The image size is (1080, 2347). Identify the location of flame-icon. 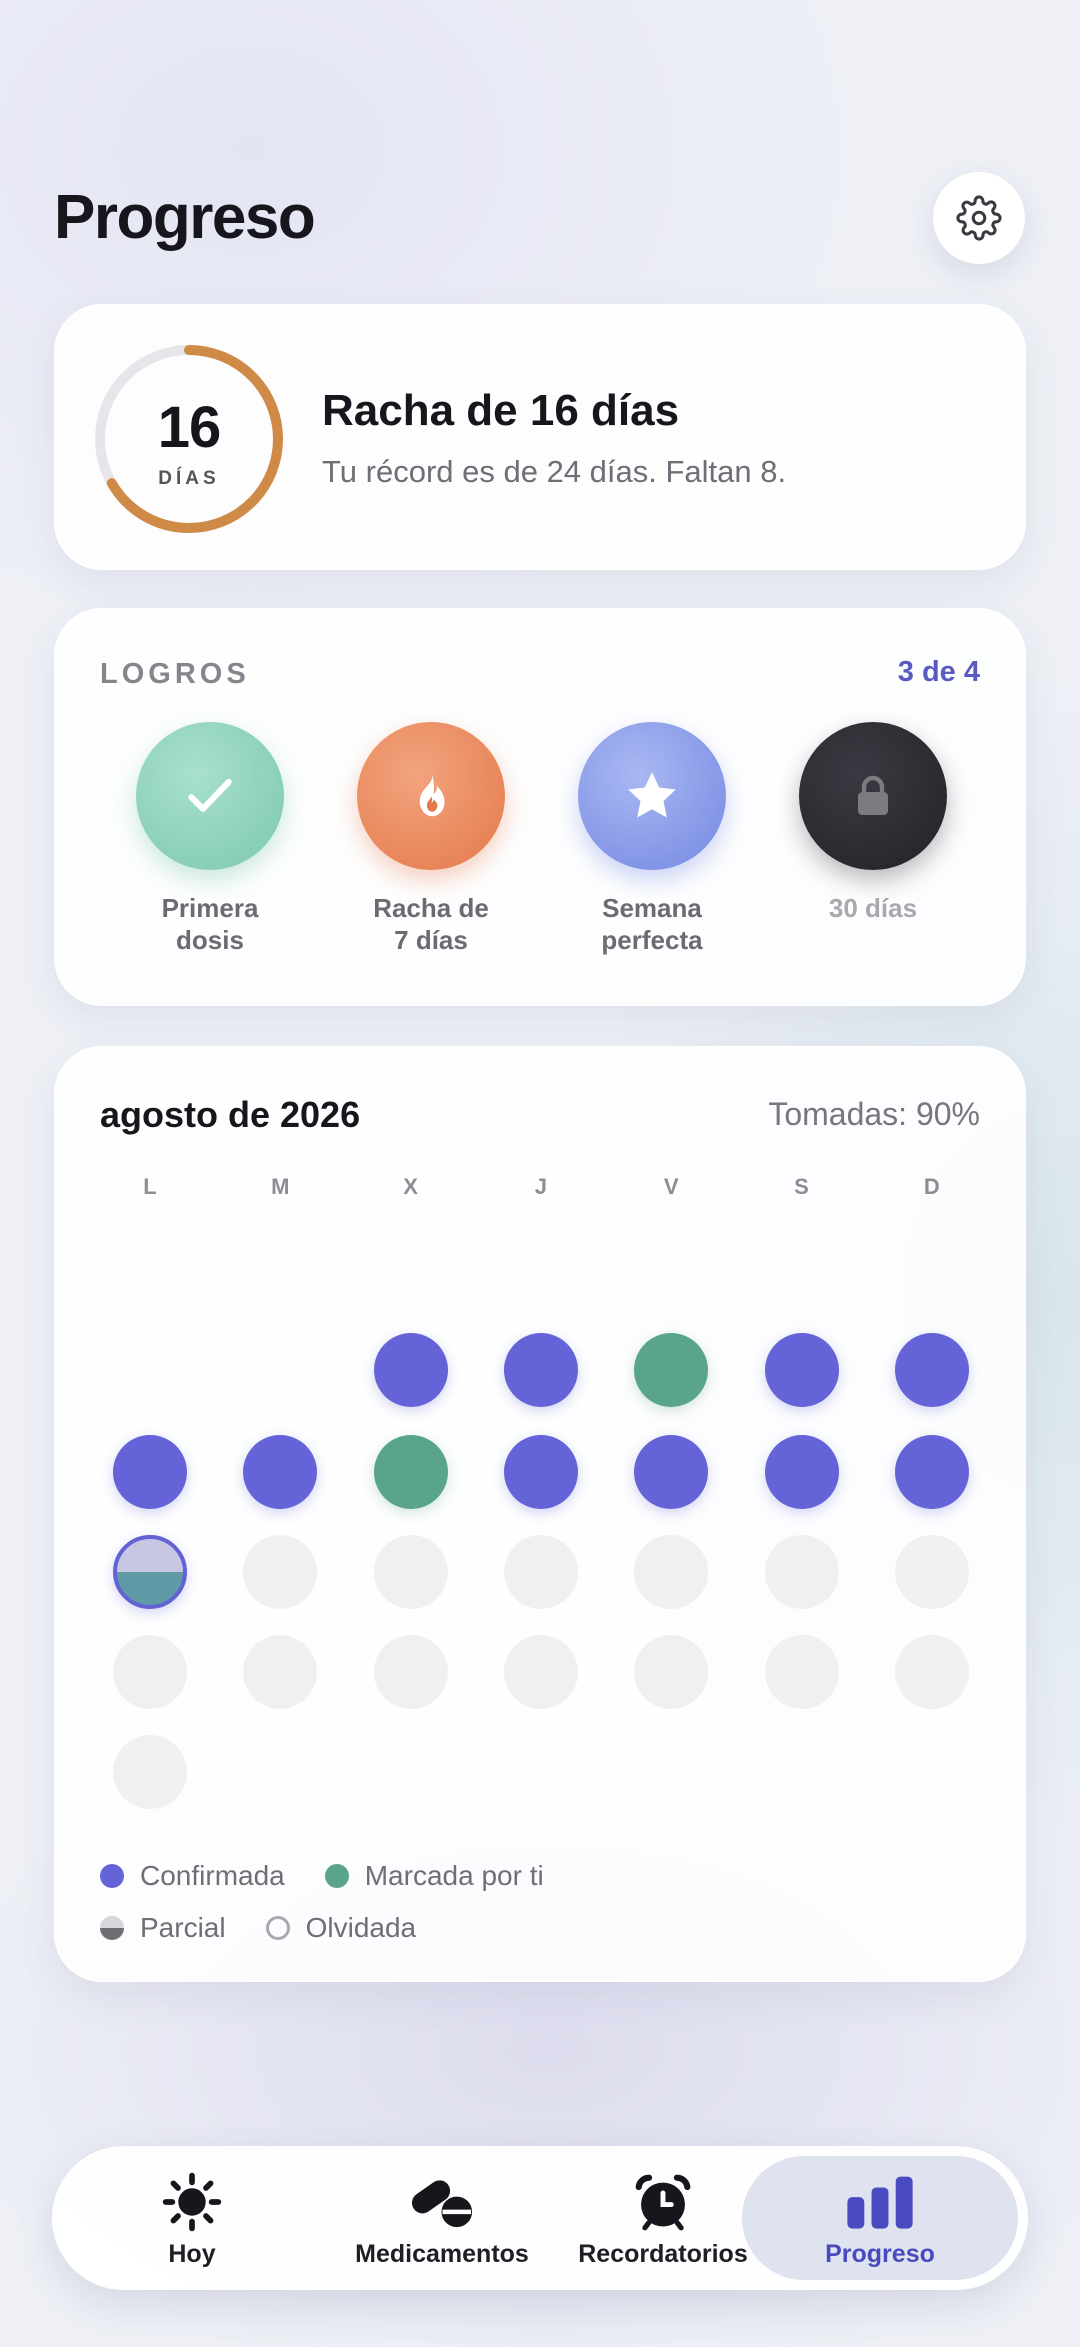
(432, 795).